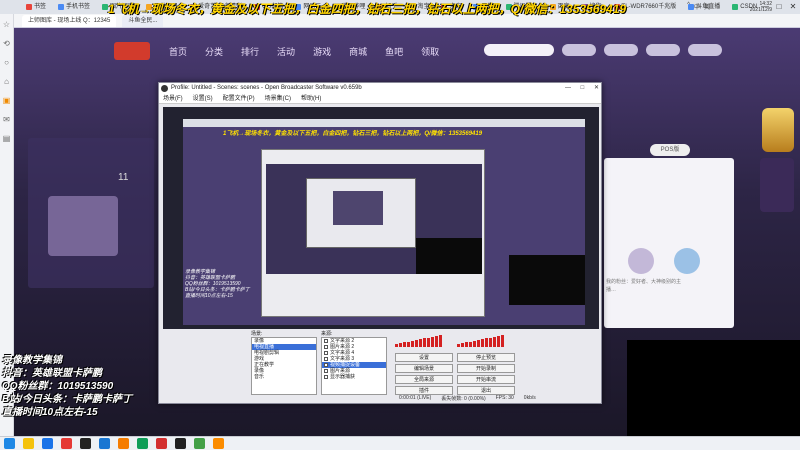  I want to click on menu-item: 场景(F), so click(173, 98).